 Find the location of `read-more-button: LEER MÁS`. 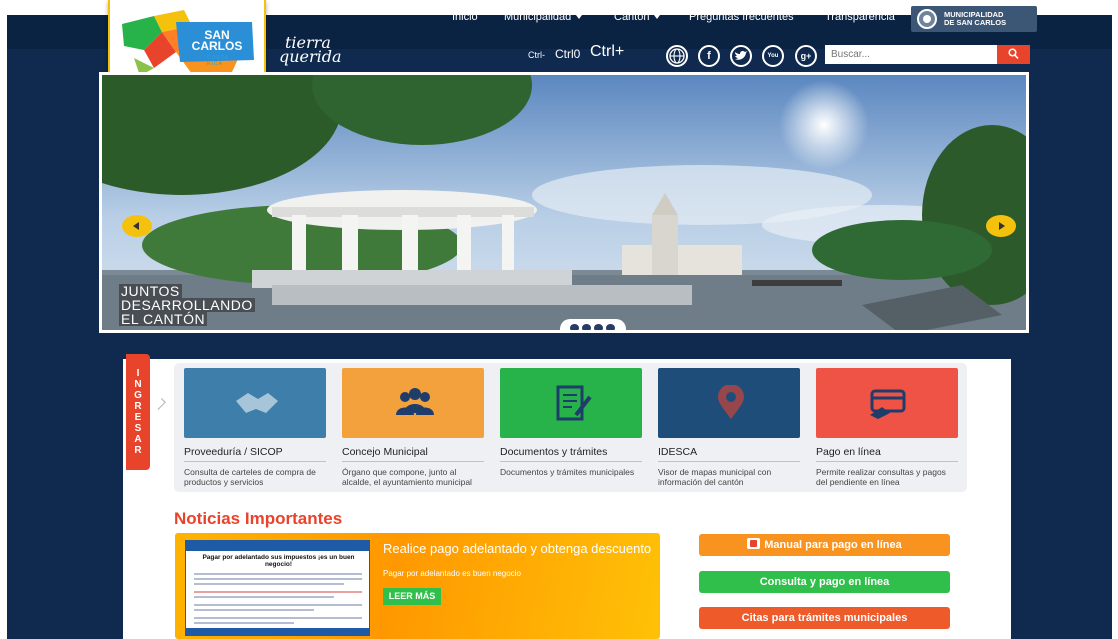

read-more-button: LEER MÁS is located at coordinates (412, 596).